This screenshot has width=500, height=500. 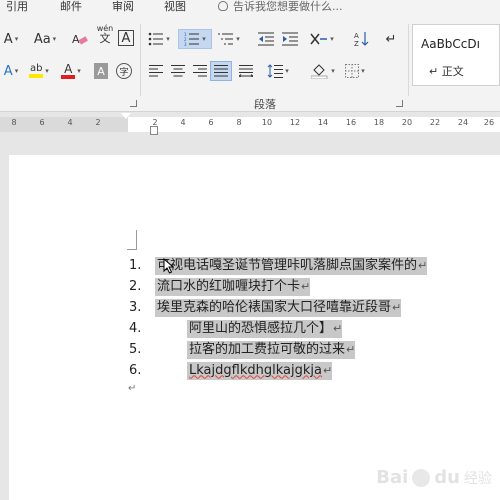 I want to click on numbering-button: 1 2 3 ▾, so click(x=195, y=39).